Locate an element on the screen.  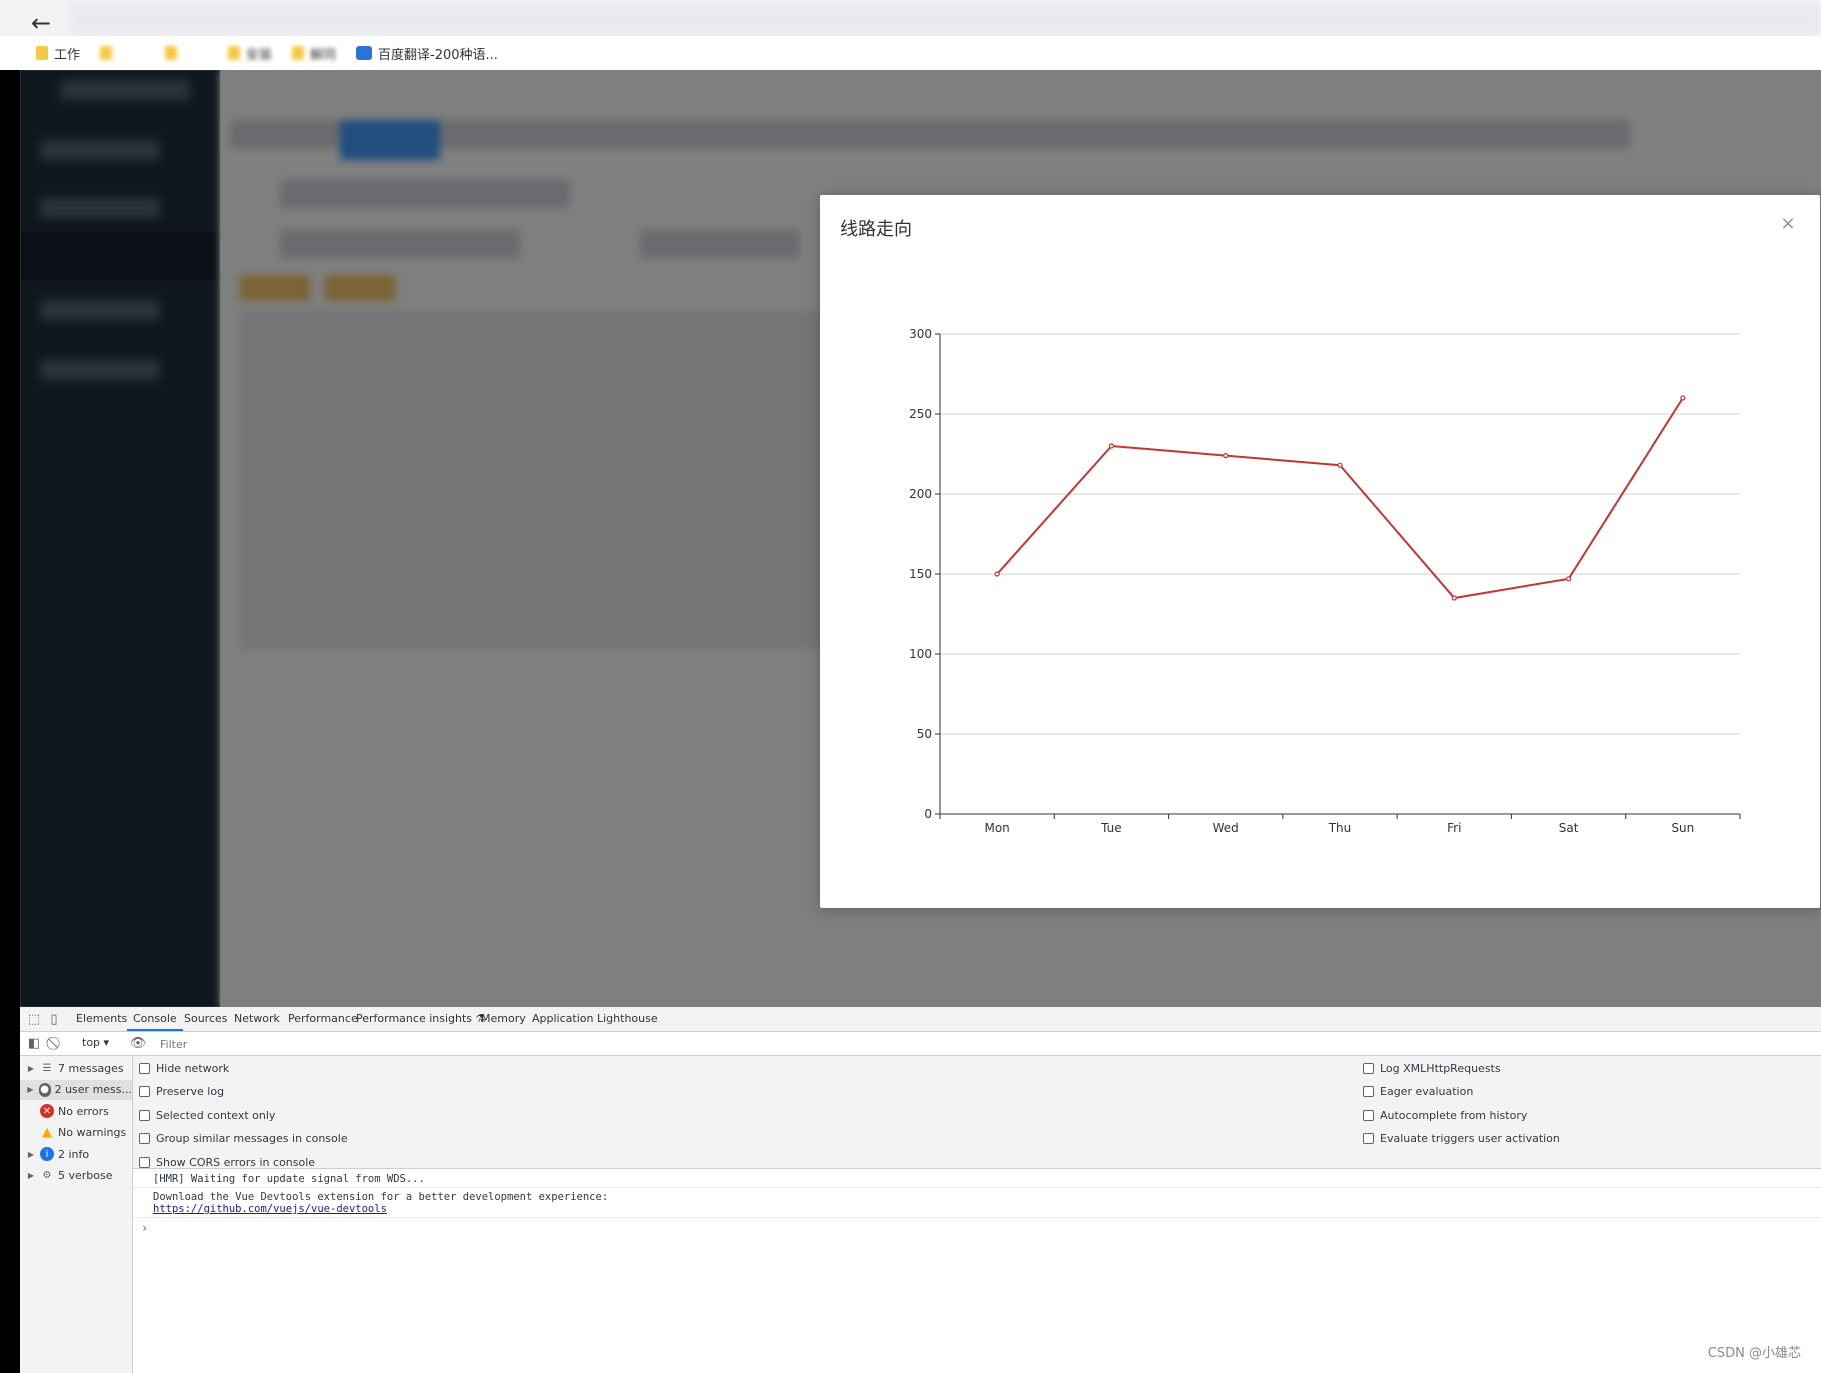
verbose-icon: ⚙ is located at coordinates (47, 1175).